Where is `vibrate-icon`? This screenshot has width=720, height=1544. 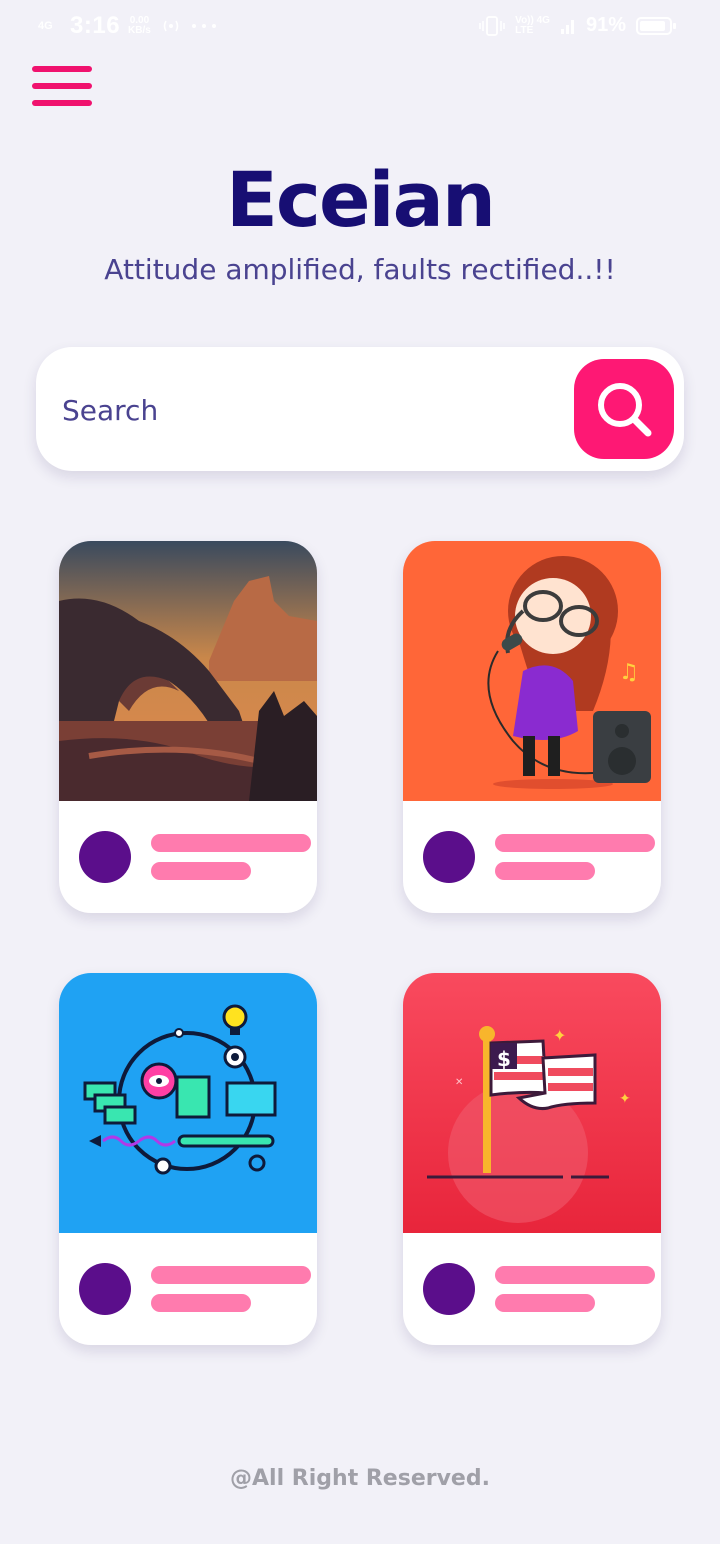 vibrate-icon is located at coordinates (492, 25).